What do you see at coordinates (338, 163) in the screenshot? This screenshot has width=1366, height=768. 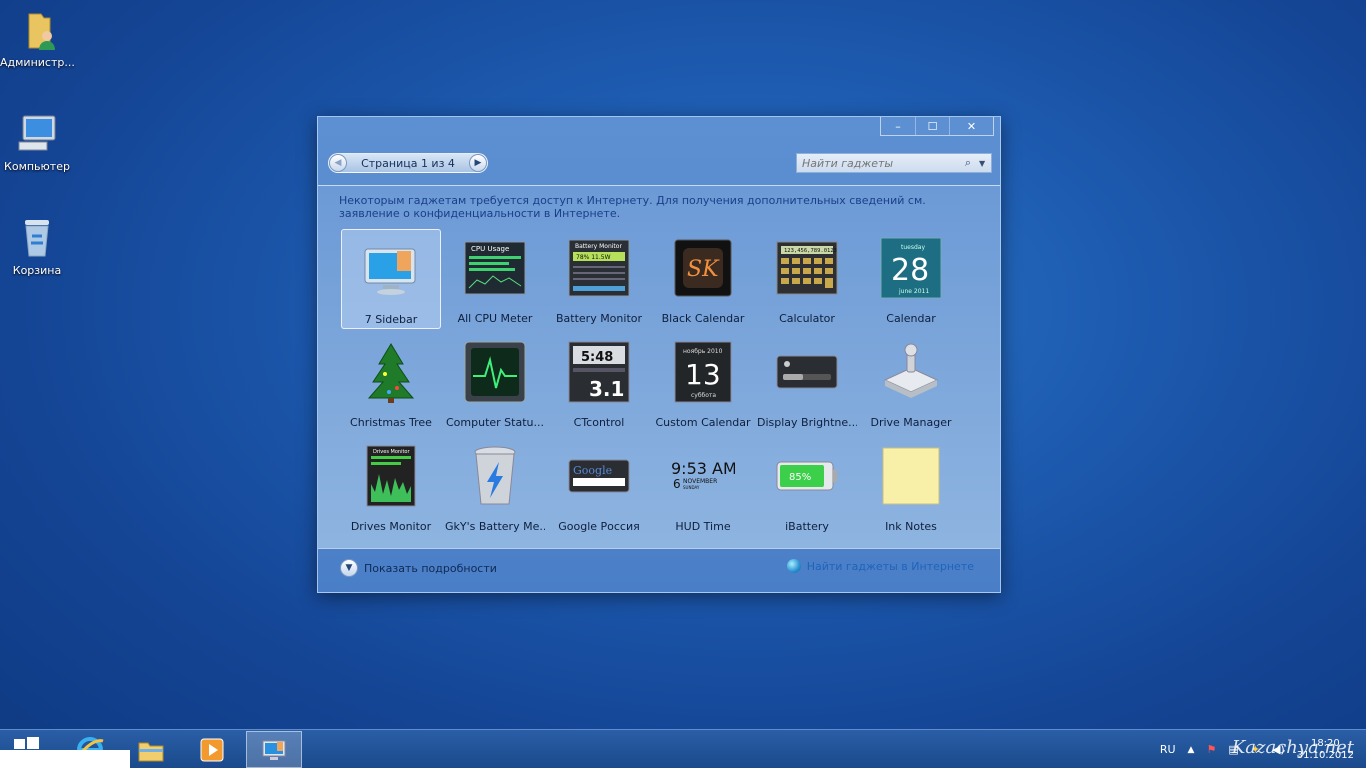 I see `prev-page-button: ◀` at bounding box center [338, 163].